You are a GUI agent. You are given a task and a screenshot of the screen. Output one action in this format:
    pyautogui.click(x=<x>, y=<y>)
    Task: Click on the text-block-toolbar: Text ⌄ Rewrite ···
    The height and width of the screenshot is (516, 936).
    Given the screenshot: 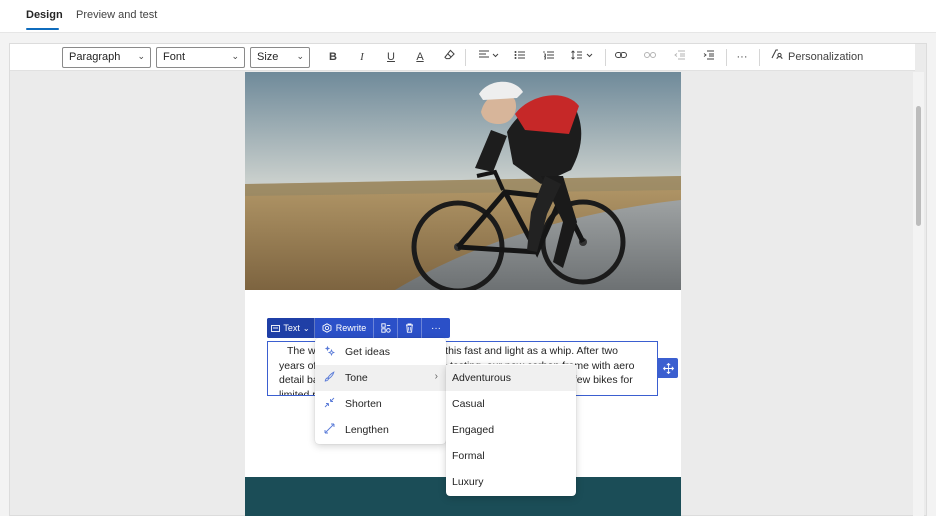 What is the action you would take?
    pyautogui.click(x=358, y=328)
    